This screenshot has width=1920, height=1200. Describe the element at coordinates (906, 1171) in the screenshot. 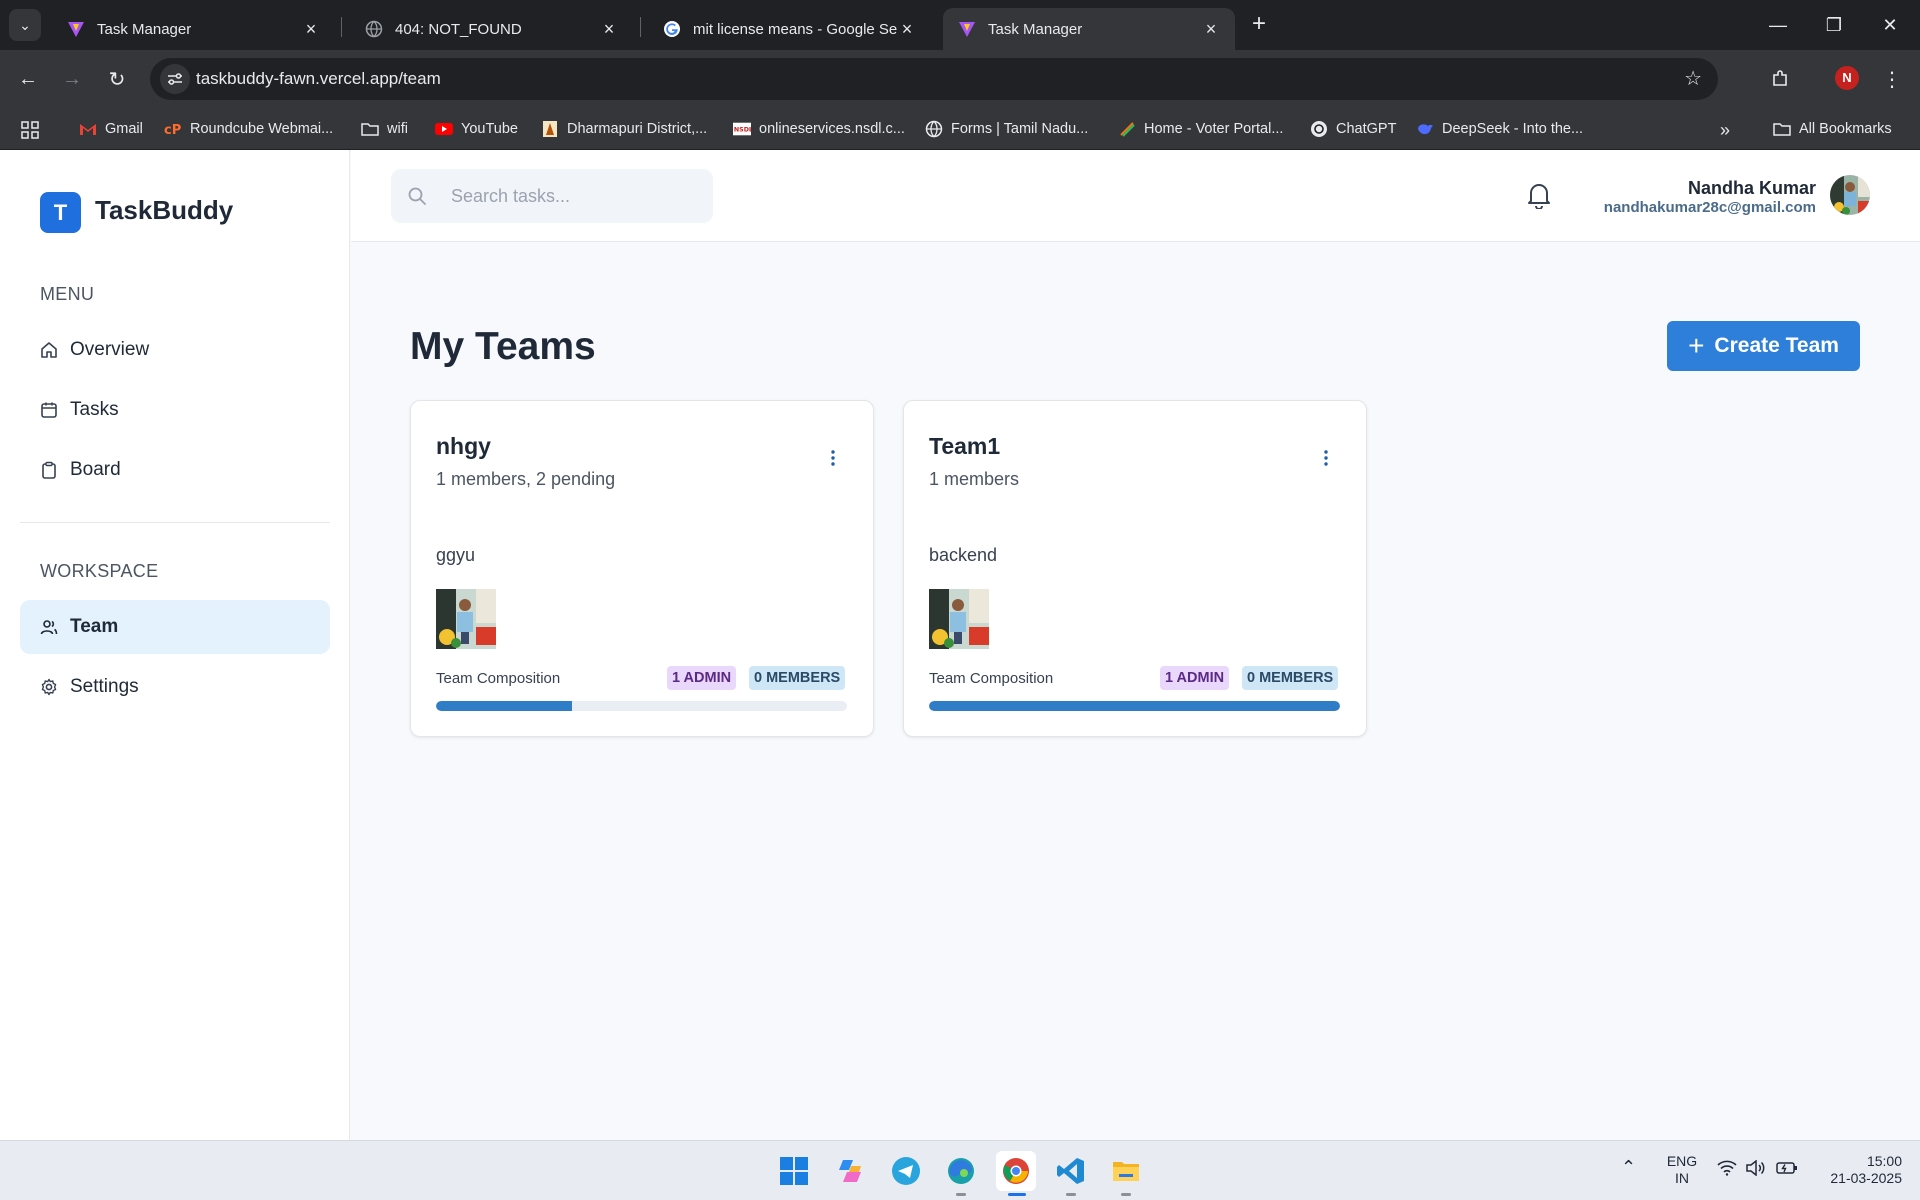

I see `telegram-icon` at that location.